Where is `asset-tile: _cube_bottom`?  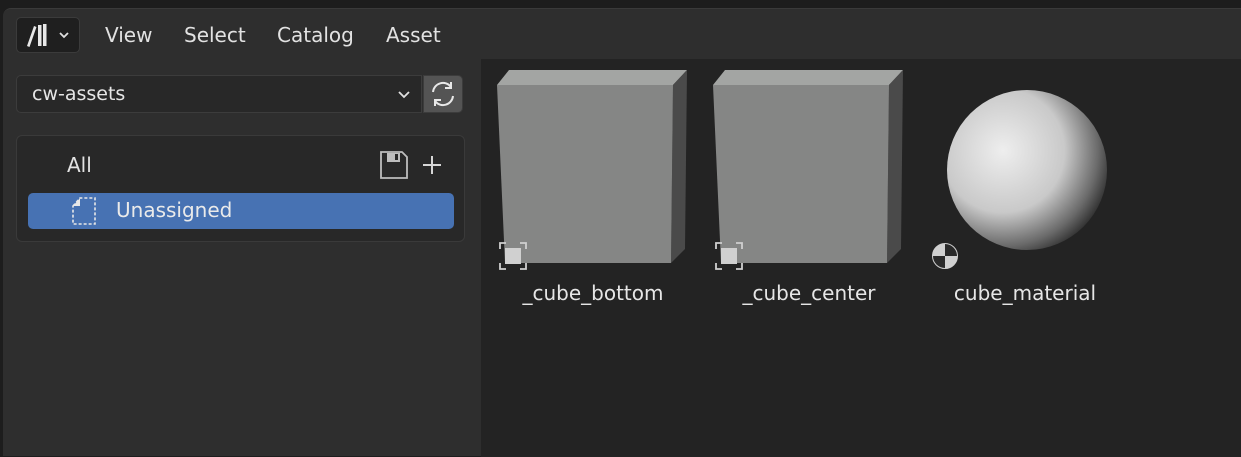
asset-tile: _cube_bottom is located at coordinates (593, 187).